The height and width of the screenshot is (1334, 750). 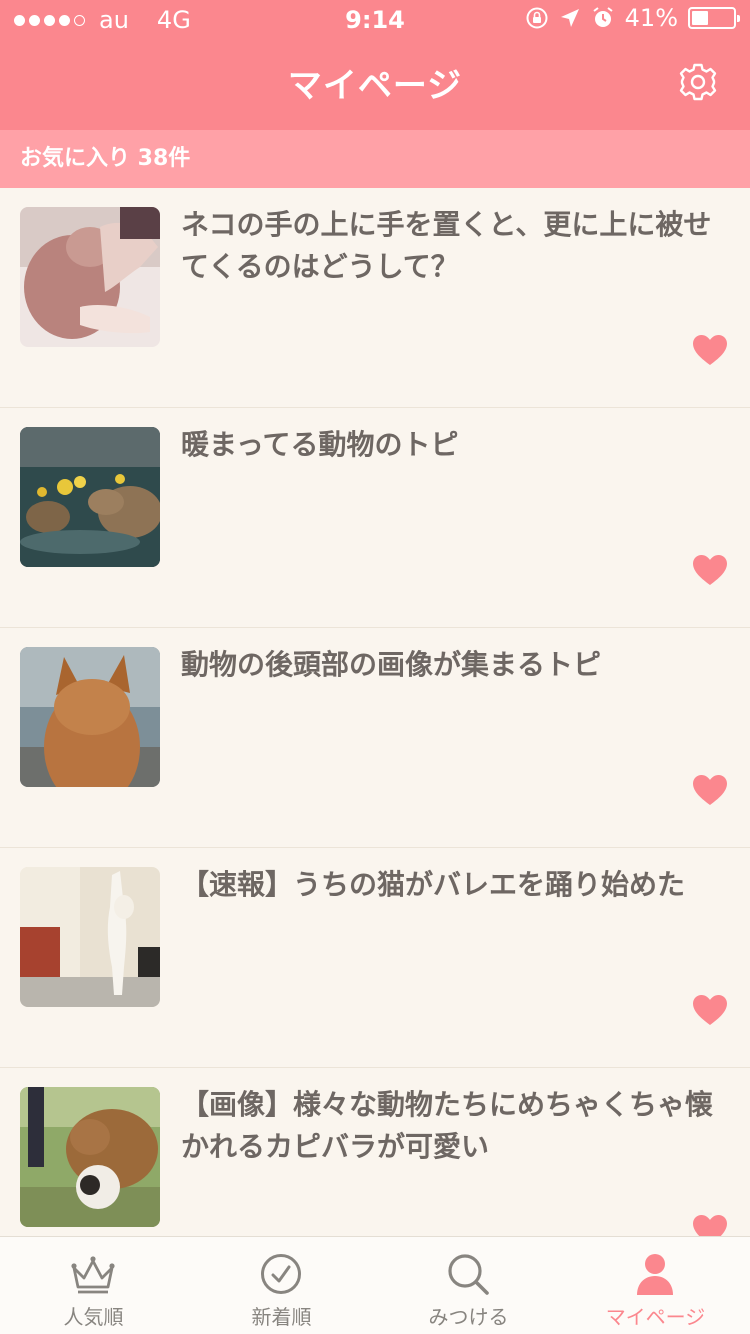 What do you see at coordinates (320, 444) in the screenshot?
I see `topic-title: 暖まってる動物のトピ` at bounding box center [320, 444].